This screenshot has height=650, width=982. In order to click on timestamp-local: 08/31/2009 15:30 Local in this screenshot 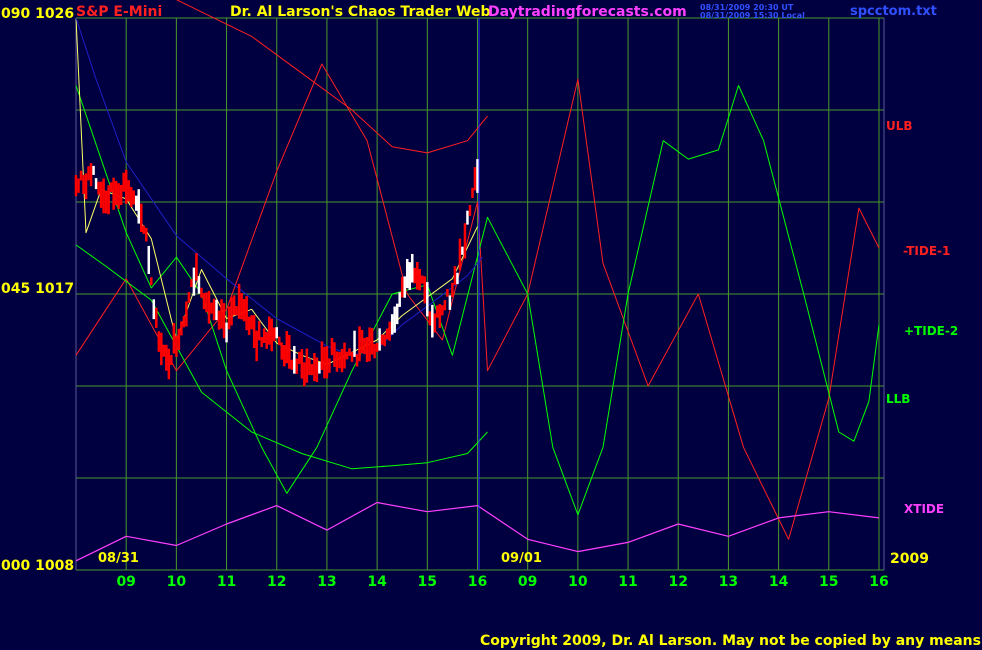, I will do `click(752, 15)`.